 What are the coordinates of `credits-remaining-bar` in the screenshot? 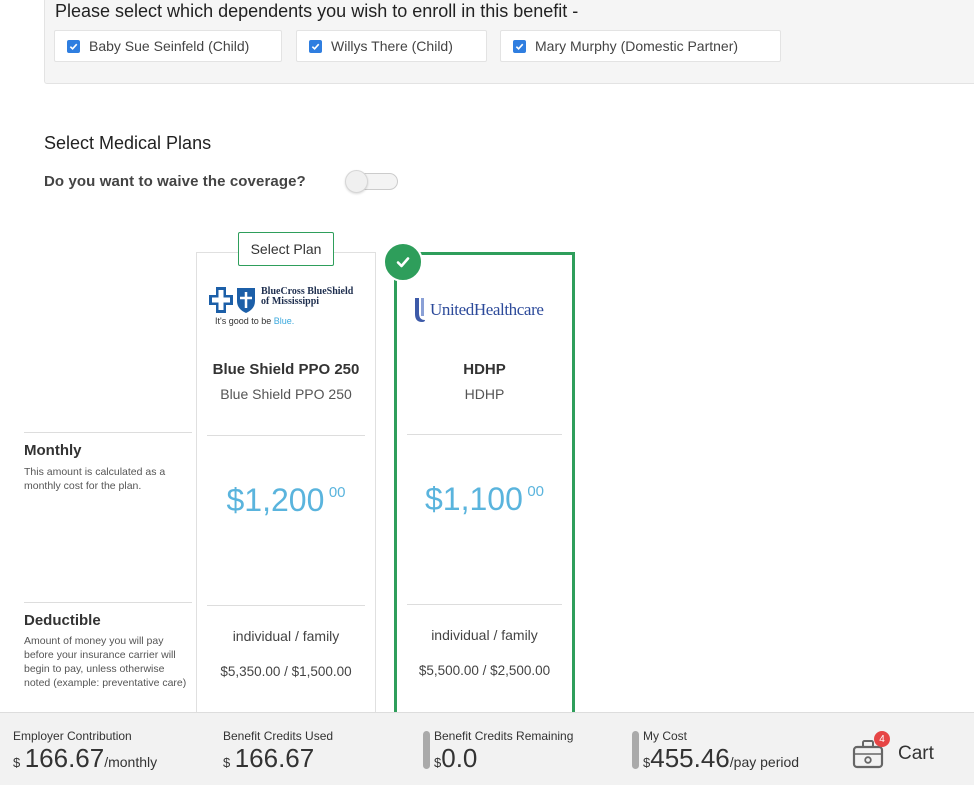 It's located at (426, 750).